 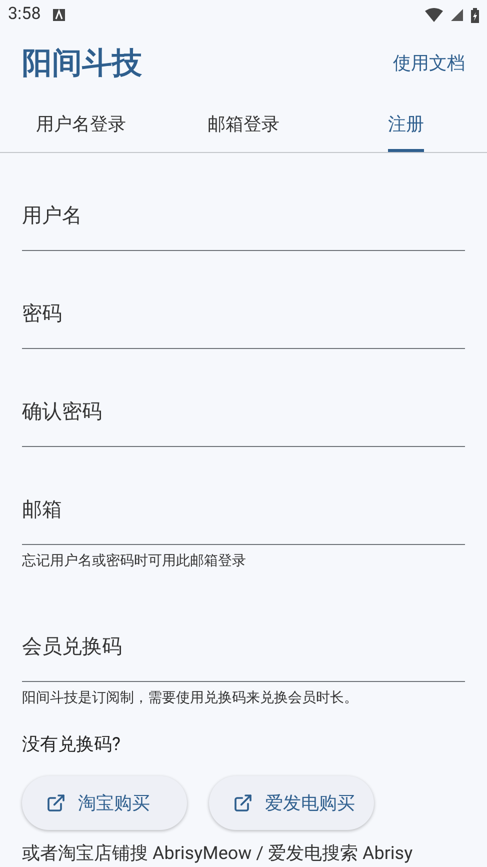 I want to click on text-field: 邮箱, so click(x=243, y=509).